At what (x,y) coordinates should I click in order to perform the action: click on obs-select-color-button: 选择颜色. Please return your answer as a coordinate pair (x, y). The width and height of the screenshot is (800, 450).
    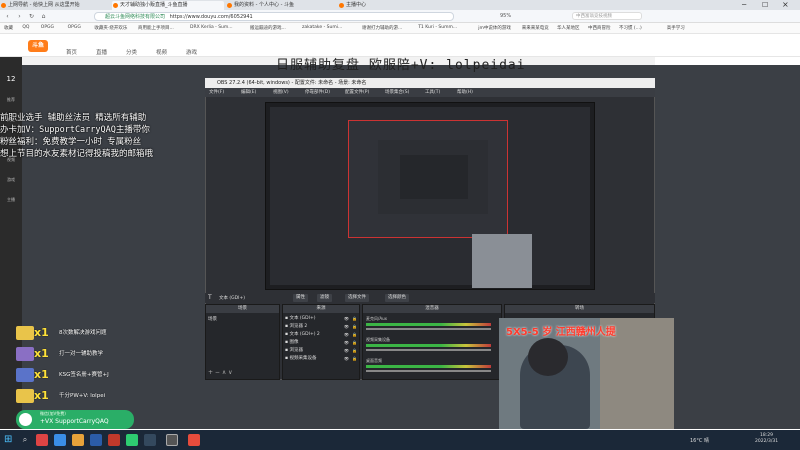
    Looking at the image, I should click on (397, 298).